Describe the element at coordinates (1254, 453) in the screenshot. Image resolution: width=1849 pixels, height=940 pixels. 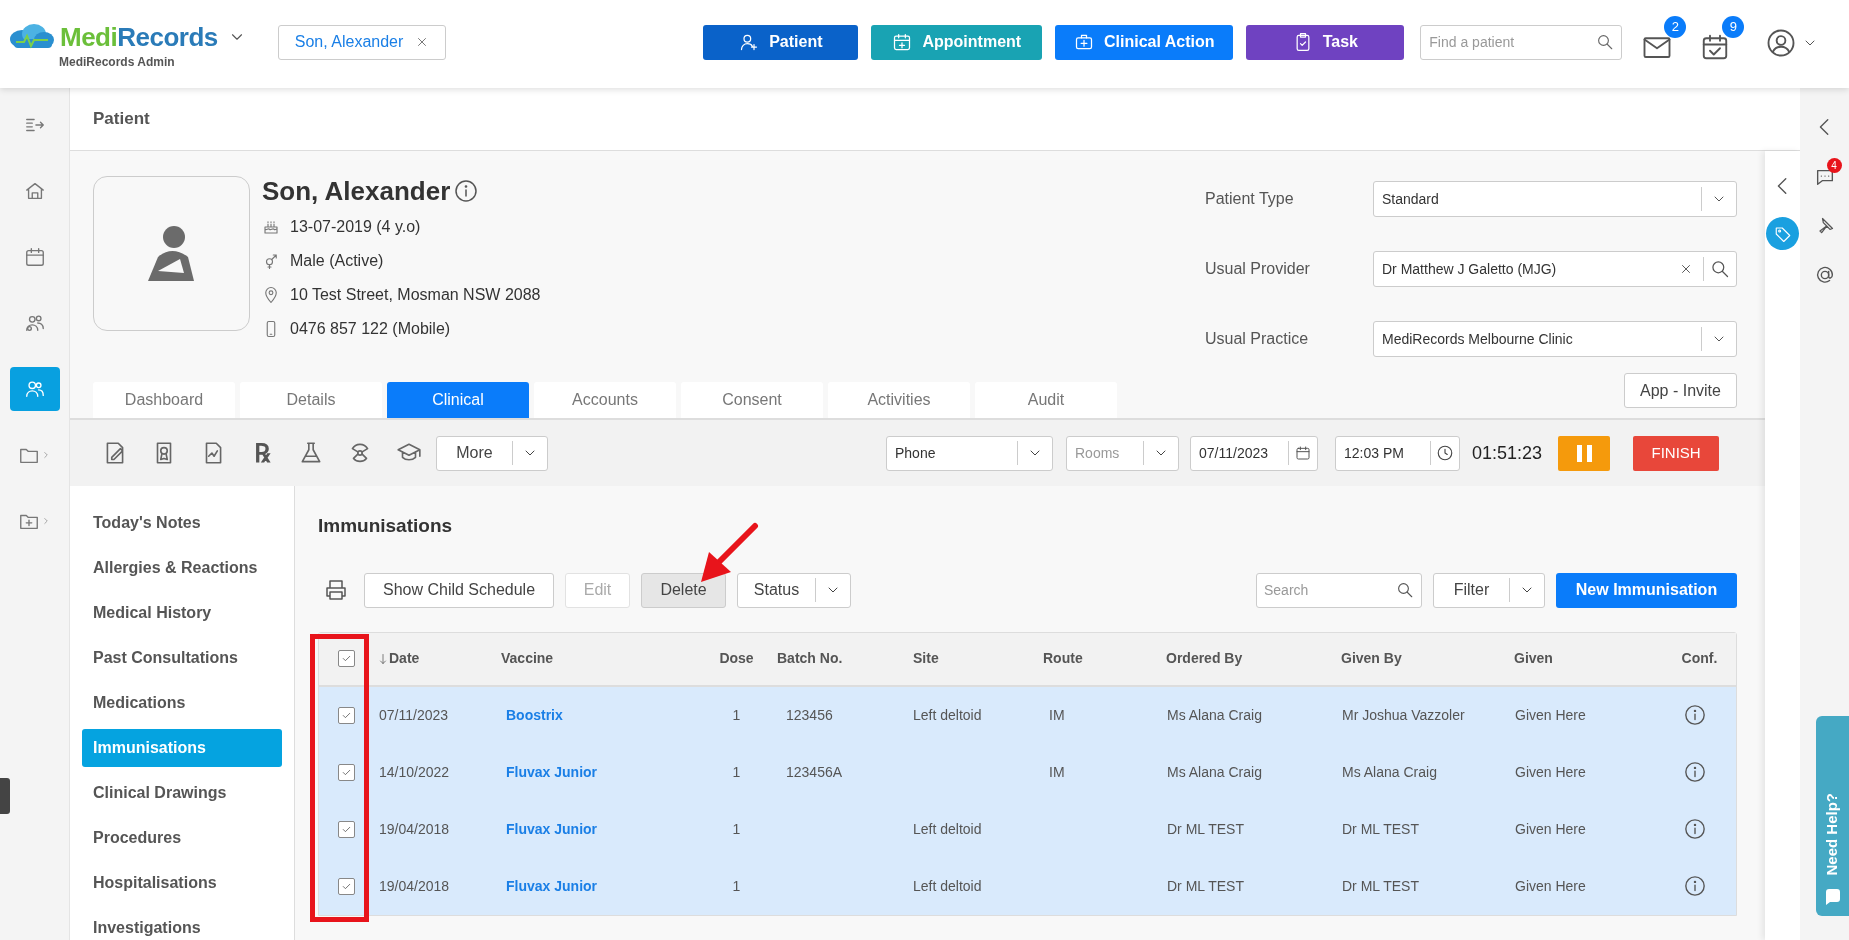
I see `date-field: 07/11/2023` at that location.